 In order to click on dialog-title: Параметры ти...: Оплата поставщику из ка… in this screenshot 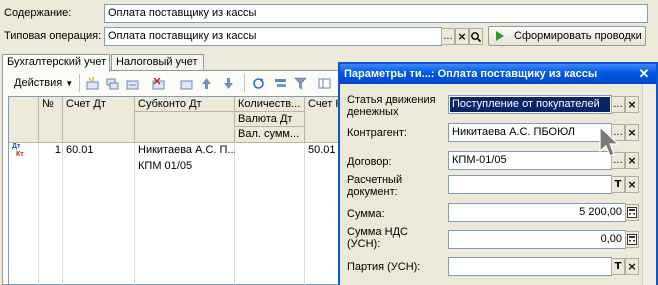, I will do `click(498, 74)`.